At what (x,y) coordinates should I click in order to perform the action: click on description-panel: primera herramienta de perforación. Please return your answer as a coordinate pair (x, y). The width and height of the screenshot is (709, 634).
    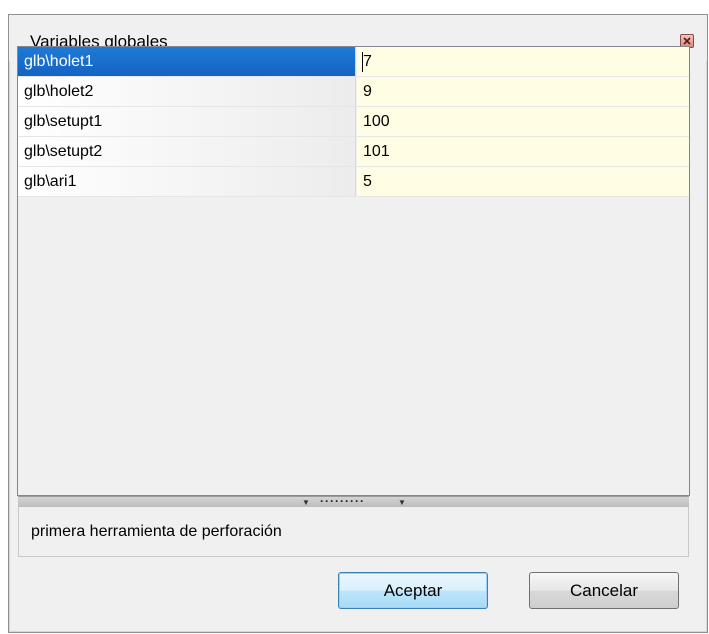
    Looking at the image, I should click on (353, 532).